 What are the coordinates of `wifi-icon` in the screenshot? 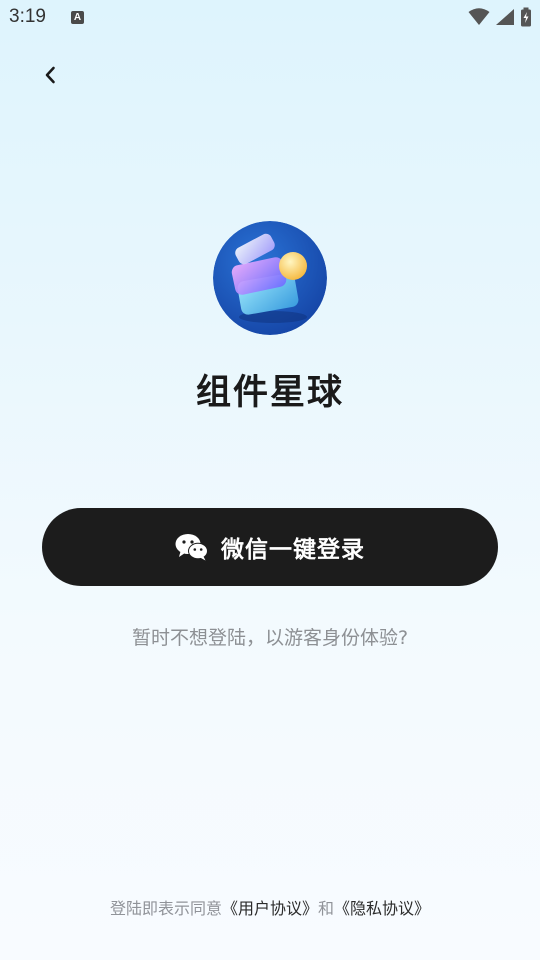 It's located at (479, 16).